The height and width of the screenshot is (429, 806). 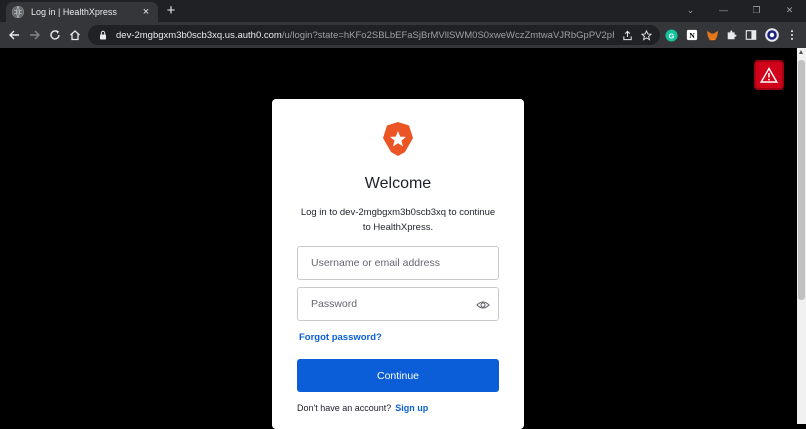 What do you see at coordinates (712, 35) in the screenshot?
I see `metamask-extension-icon` at bounding box center [712, 35].